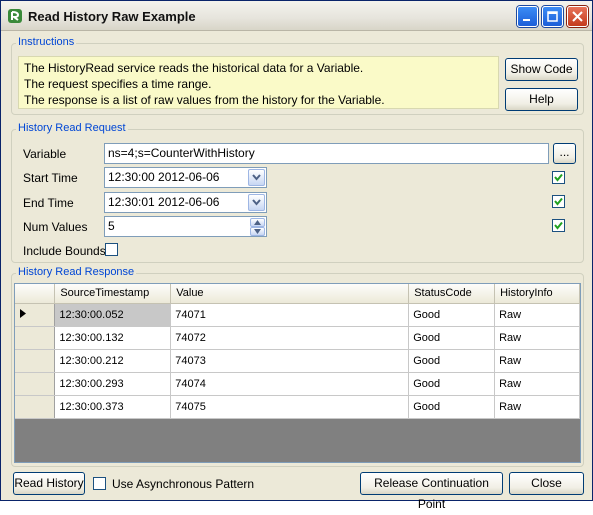 The height and width of the screenshot is (515, 593). Describe the element at coordinates (546, 483) in the screenshot. I see `close-button: Close` at that location.